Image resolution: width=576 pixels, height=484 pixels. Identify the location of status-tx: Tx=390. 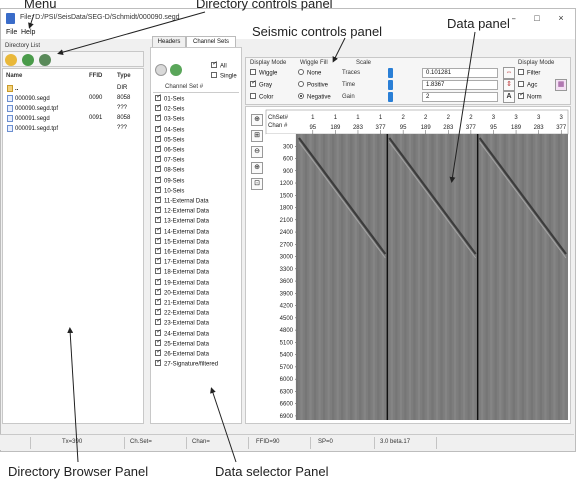
(72, 442).